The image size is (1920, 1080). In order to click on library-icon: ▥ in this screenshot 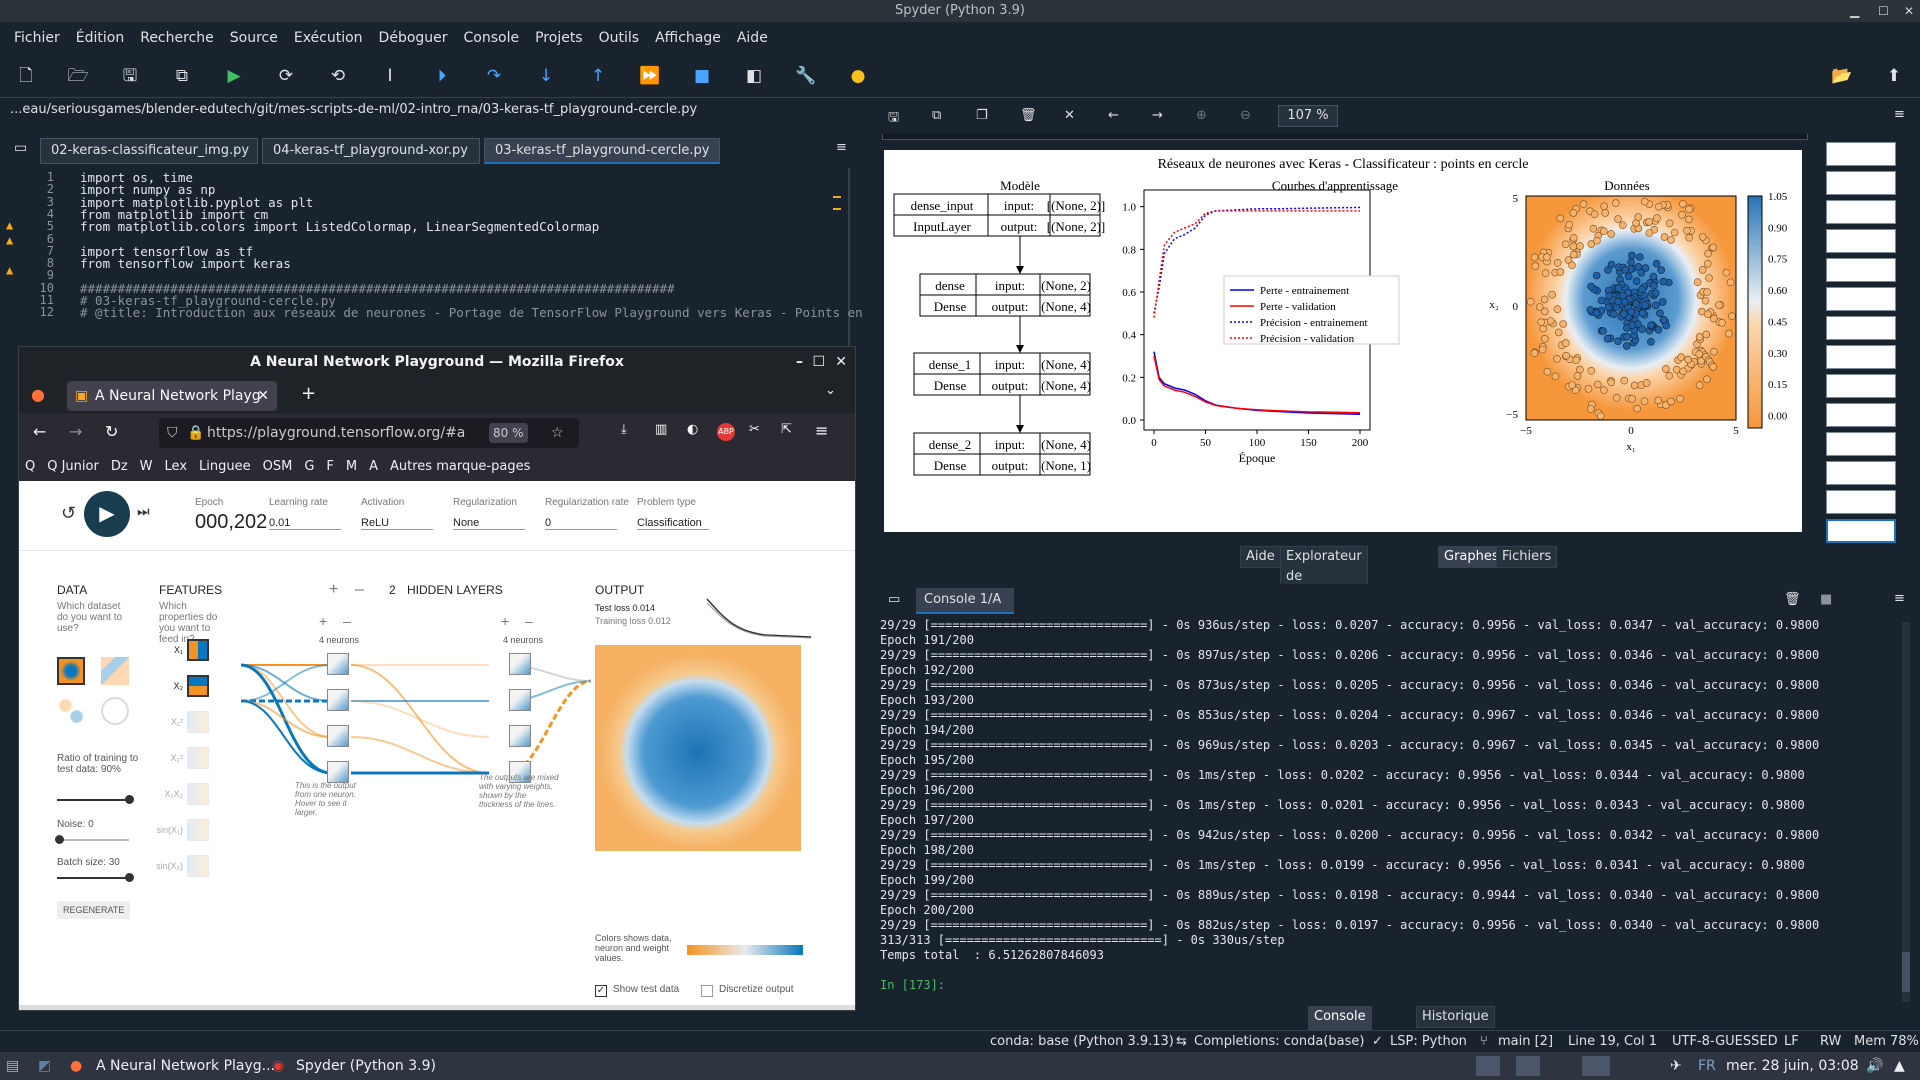, I will do `click(661, 429)`.